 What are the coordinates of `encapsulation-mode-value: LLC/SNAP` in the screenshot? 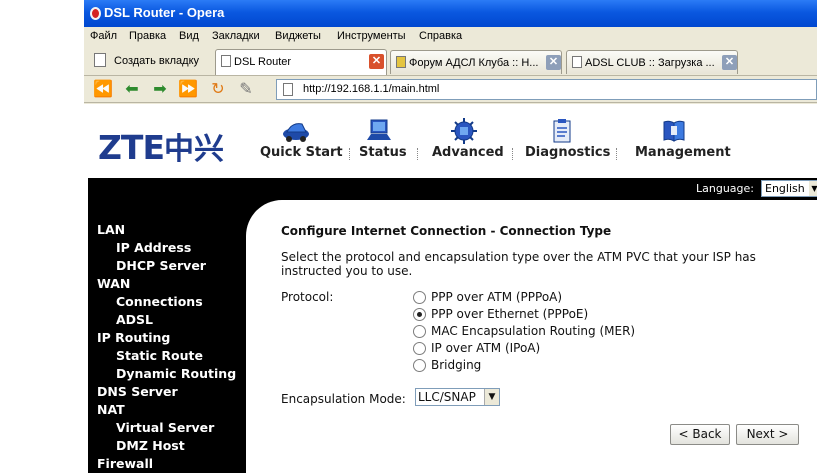 It's located at (447, 397).